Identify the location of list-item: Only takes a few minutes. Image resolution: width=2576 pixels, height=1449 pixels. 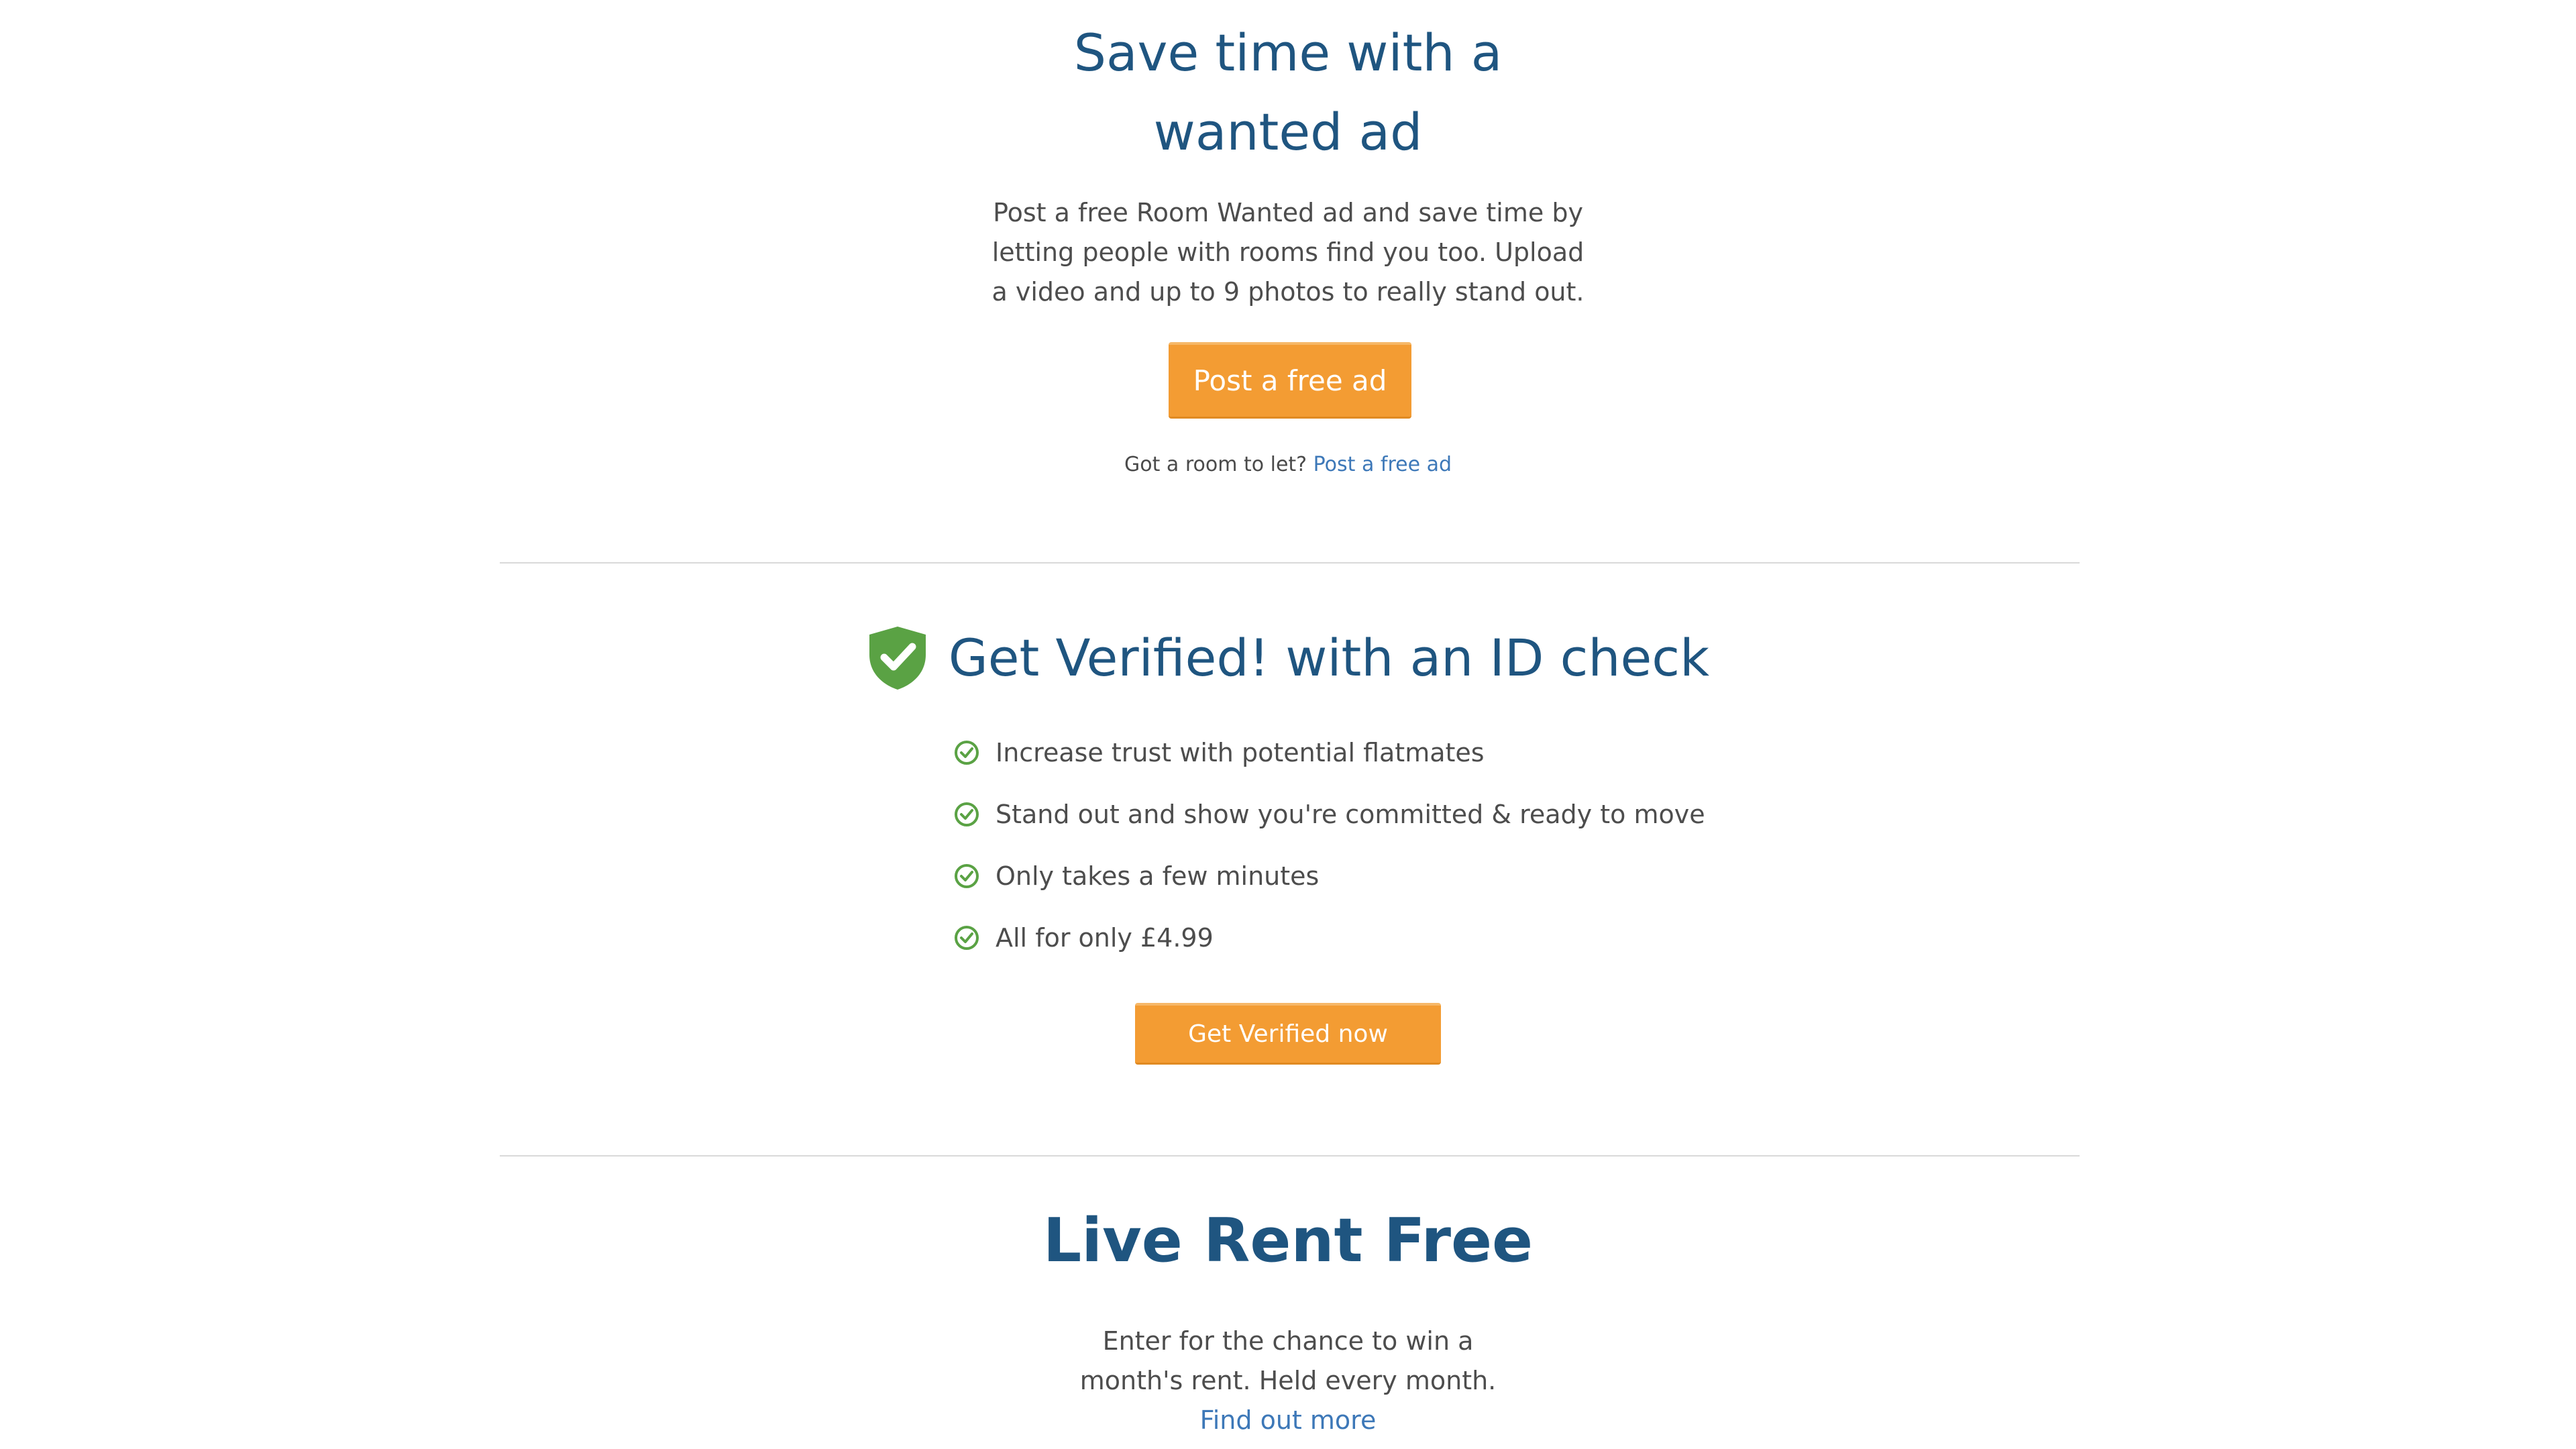
(1329, 876).